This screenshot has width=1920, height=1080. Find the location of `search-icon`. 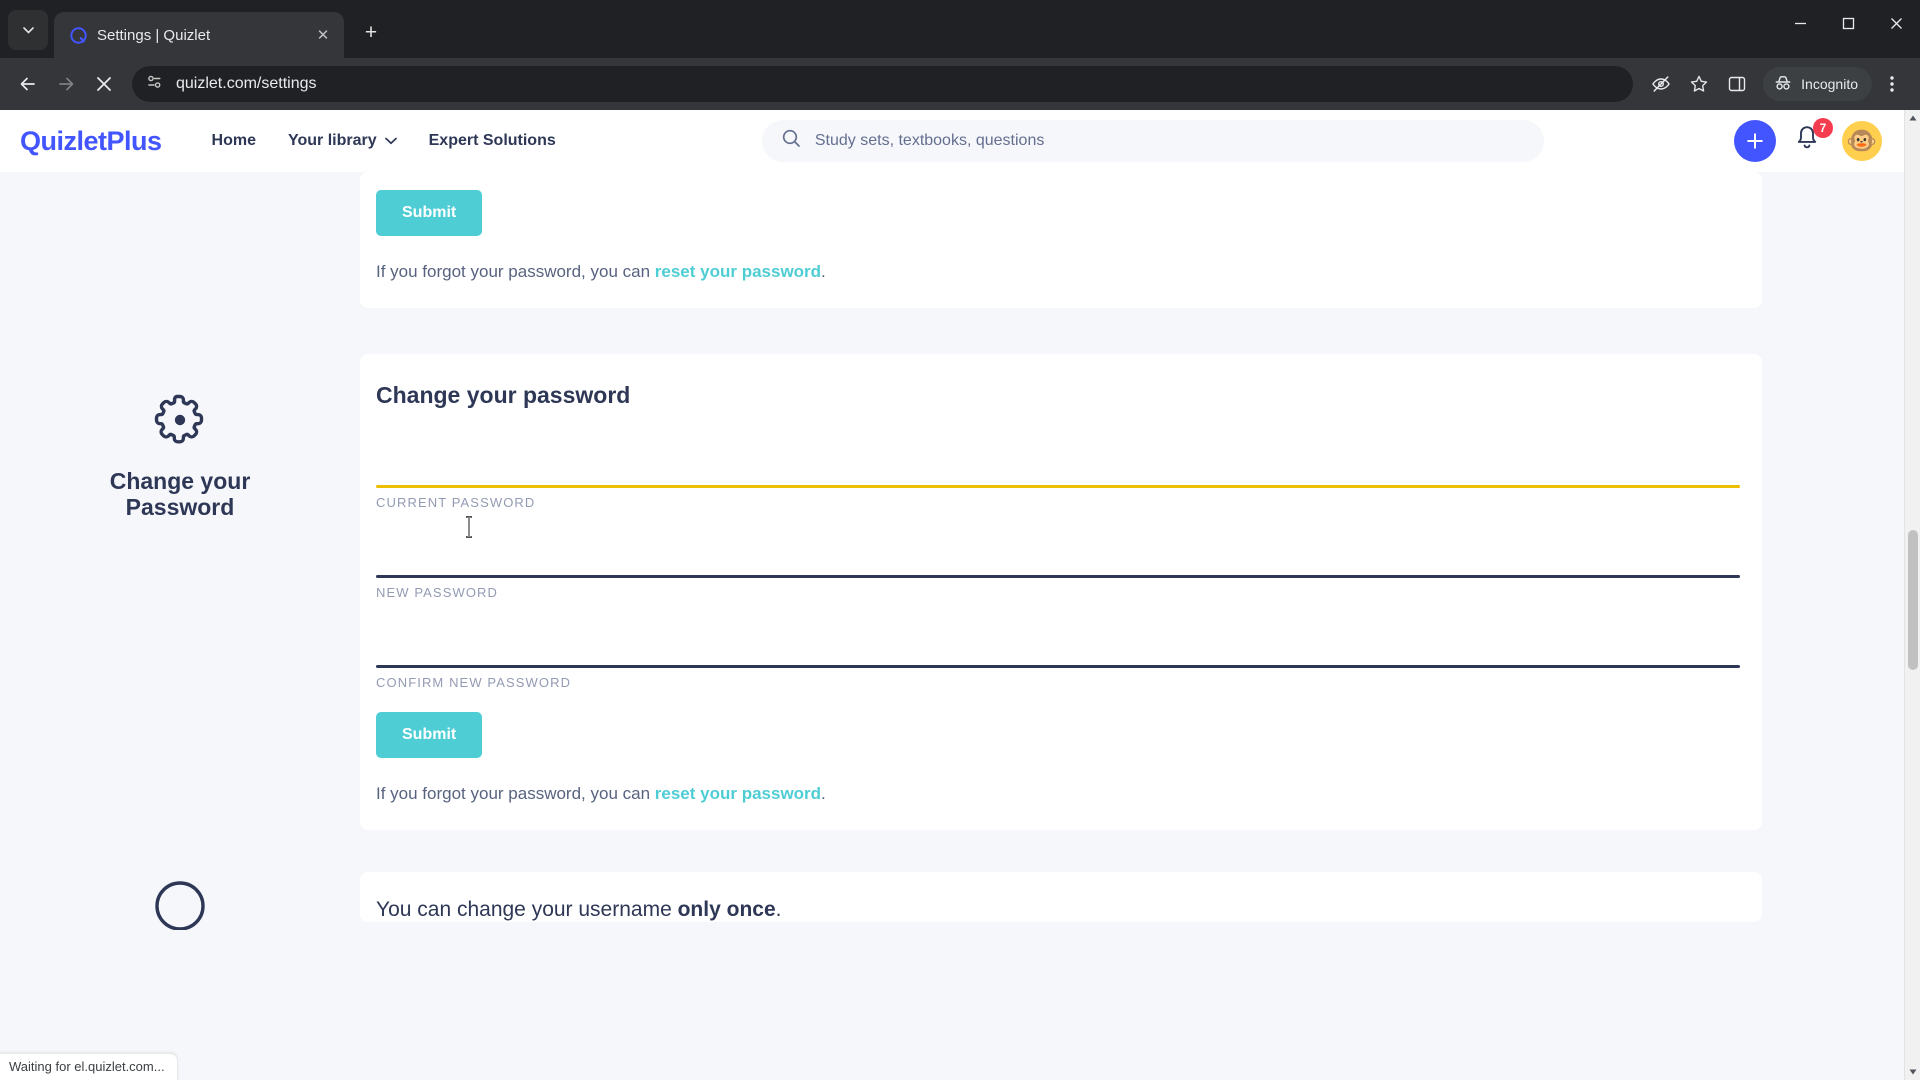

search-icon is located at coordinates (791, 141).